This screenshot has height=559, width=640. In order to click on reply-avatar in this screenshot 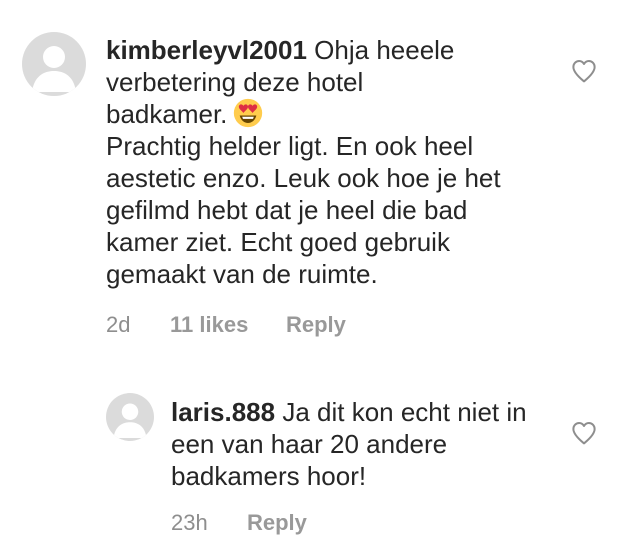, I will do `click(130, 417)`.